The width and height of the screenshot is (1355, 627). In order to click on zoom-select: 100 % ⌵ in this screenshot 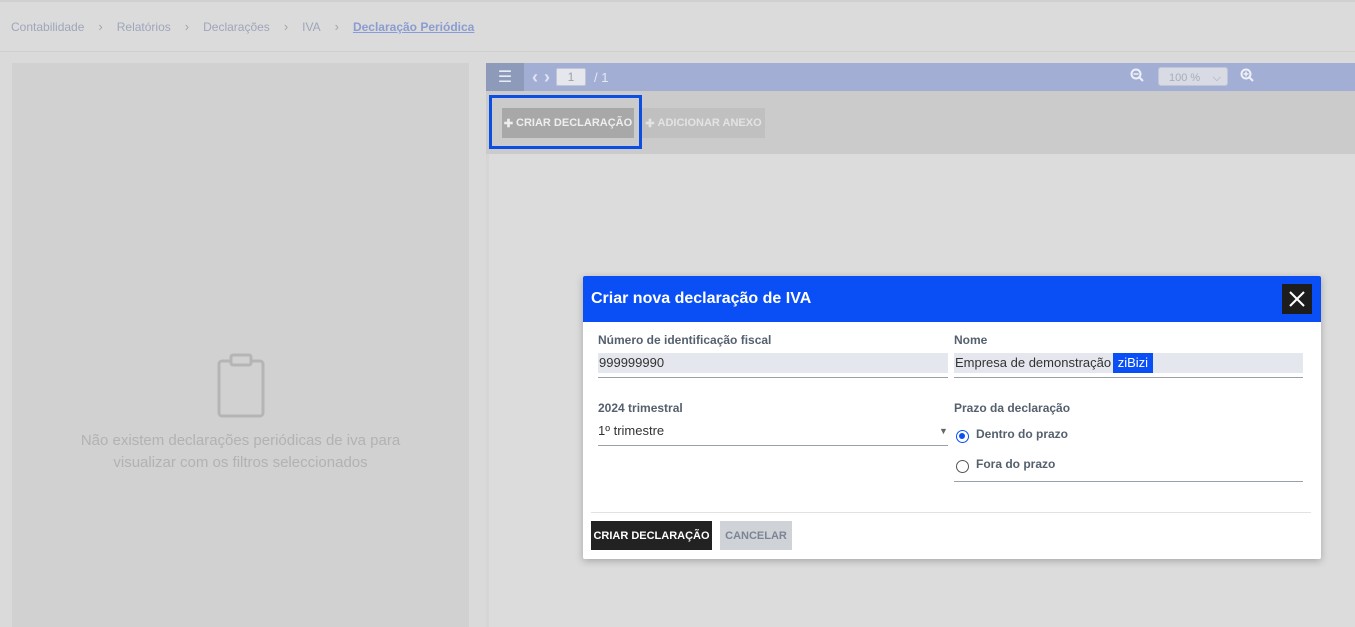, I will do `click(1193, 76)`.